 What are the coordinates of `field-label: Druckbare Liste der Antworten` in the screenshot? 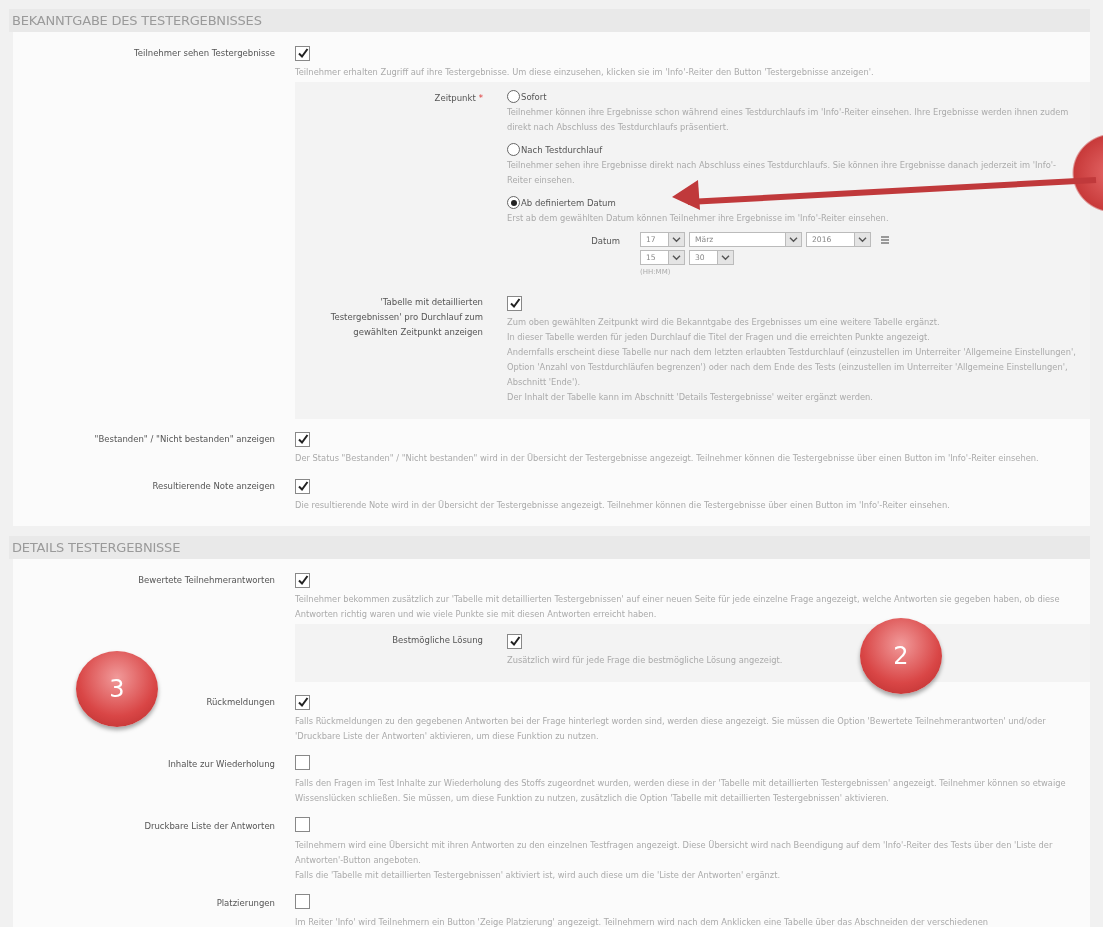 It's located at (209, 825).